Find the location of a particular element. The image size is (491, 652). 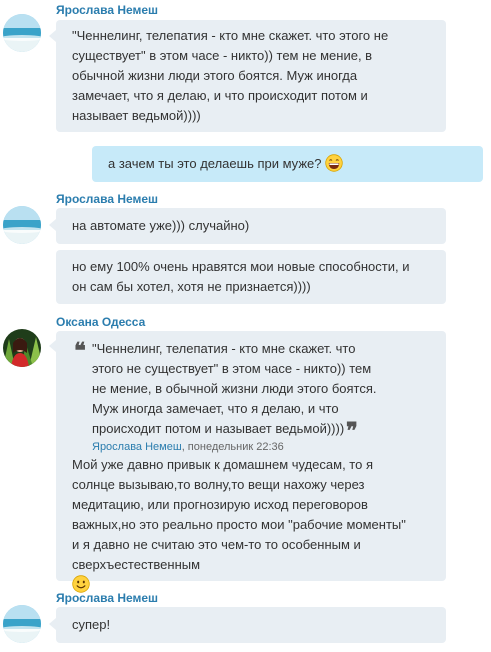

outgoing-message-bubble: а зачем ты это делаешь при муже? is located at coordinates (287, 164).